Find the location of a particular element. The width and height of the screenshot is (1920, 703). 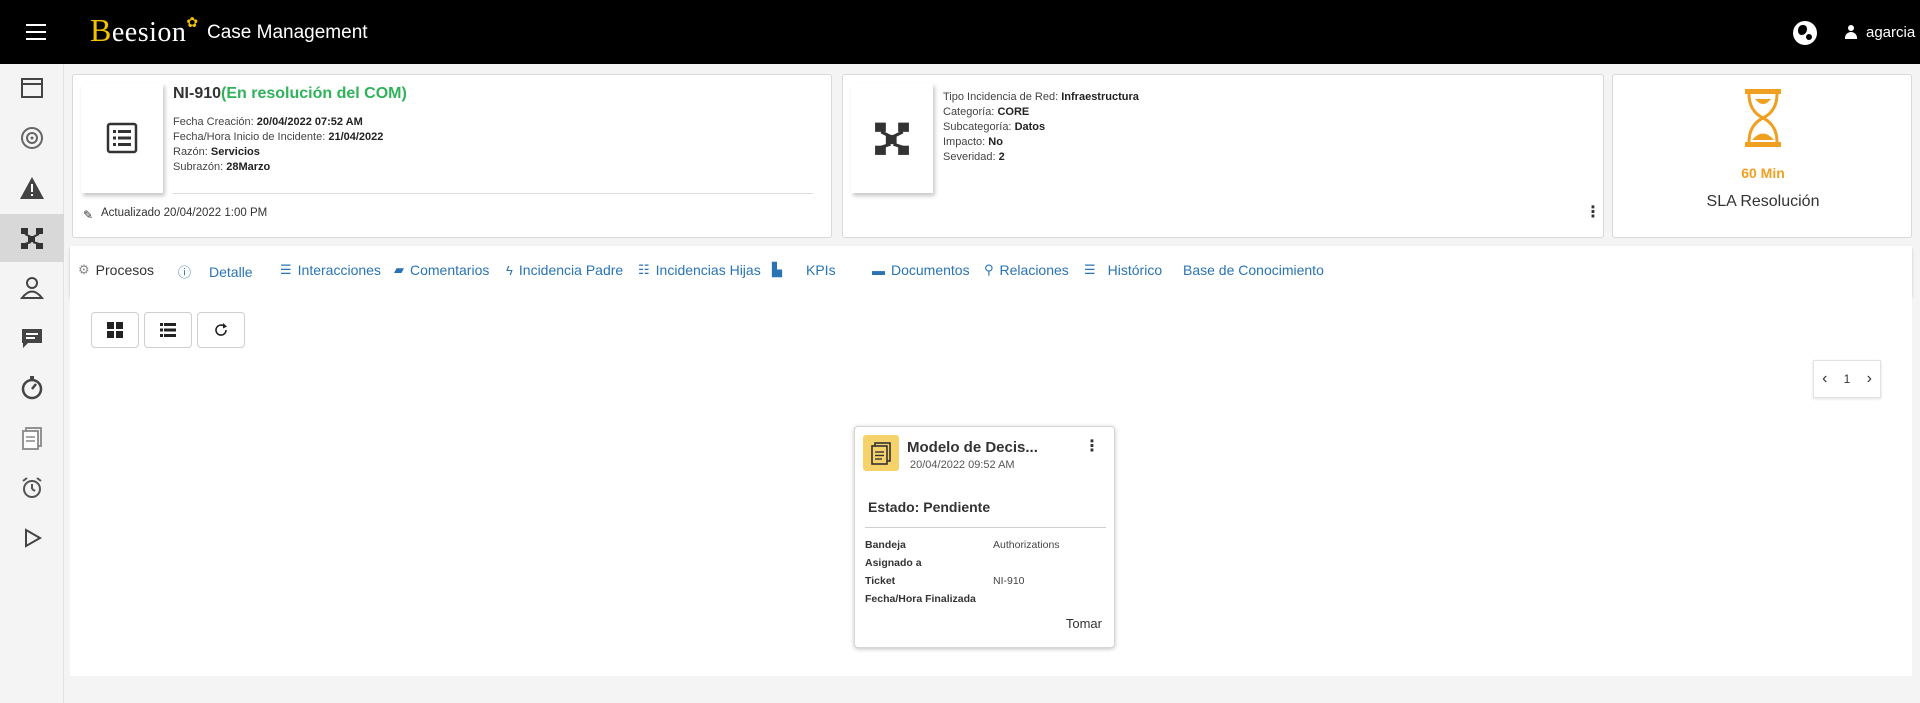

bar-chart-icon: ▙ is located at coordinates (777, 269).